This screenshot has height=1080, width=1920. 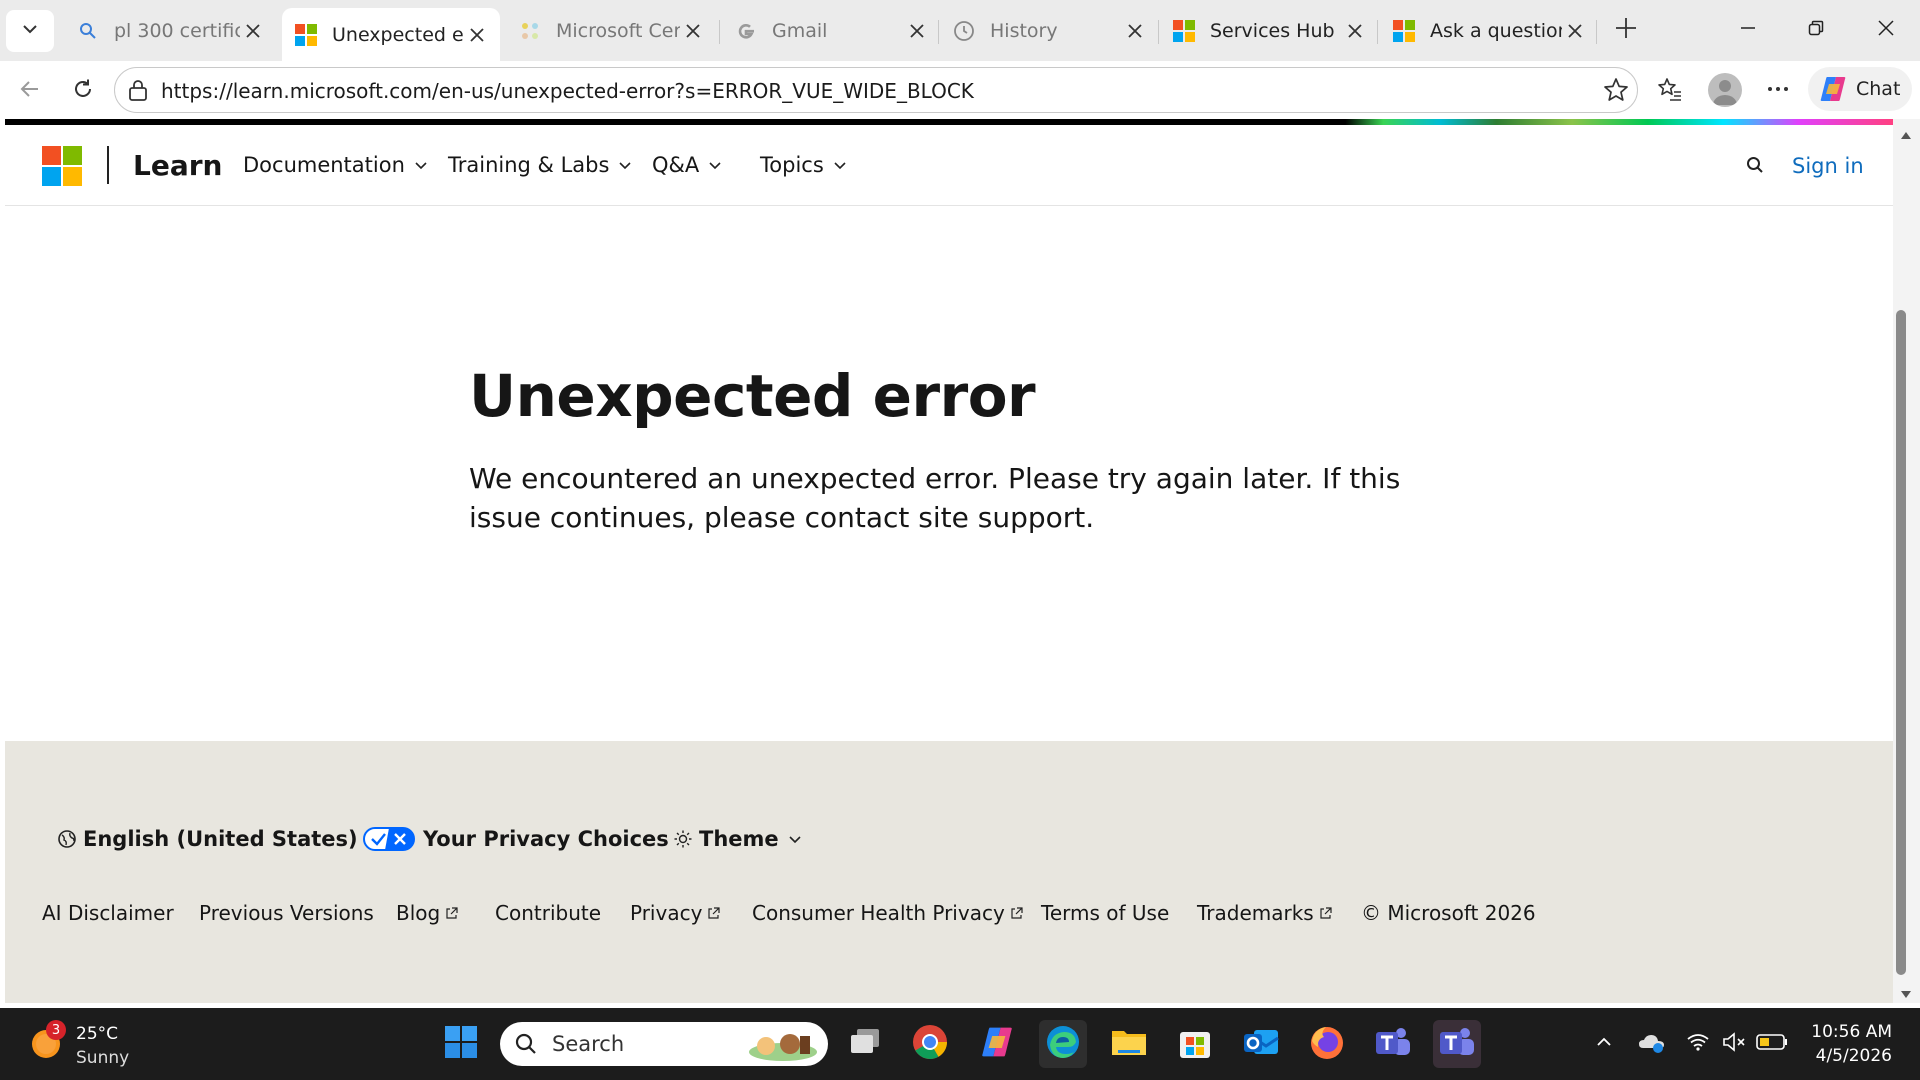 What do you see at coordinates (110, 1045) in the screenshot?
I see `weather-widget: 3 25°C Sunny` at bounding box center [110, 1045].